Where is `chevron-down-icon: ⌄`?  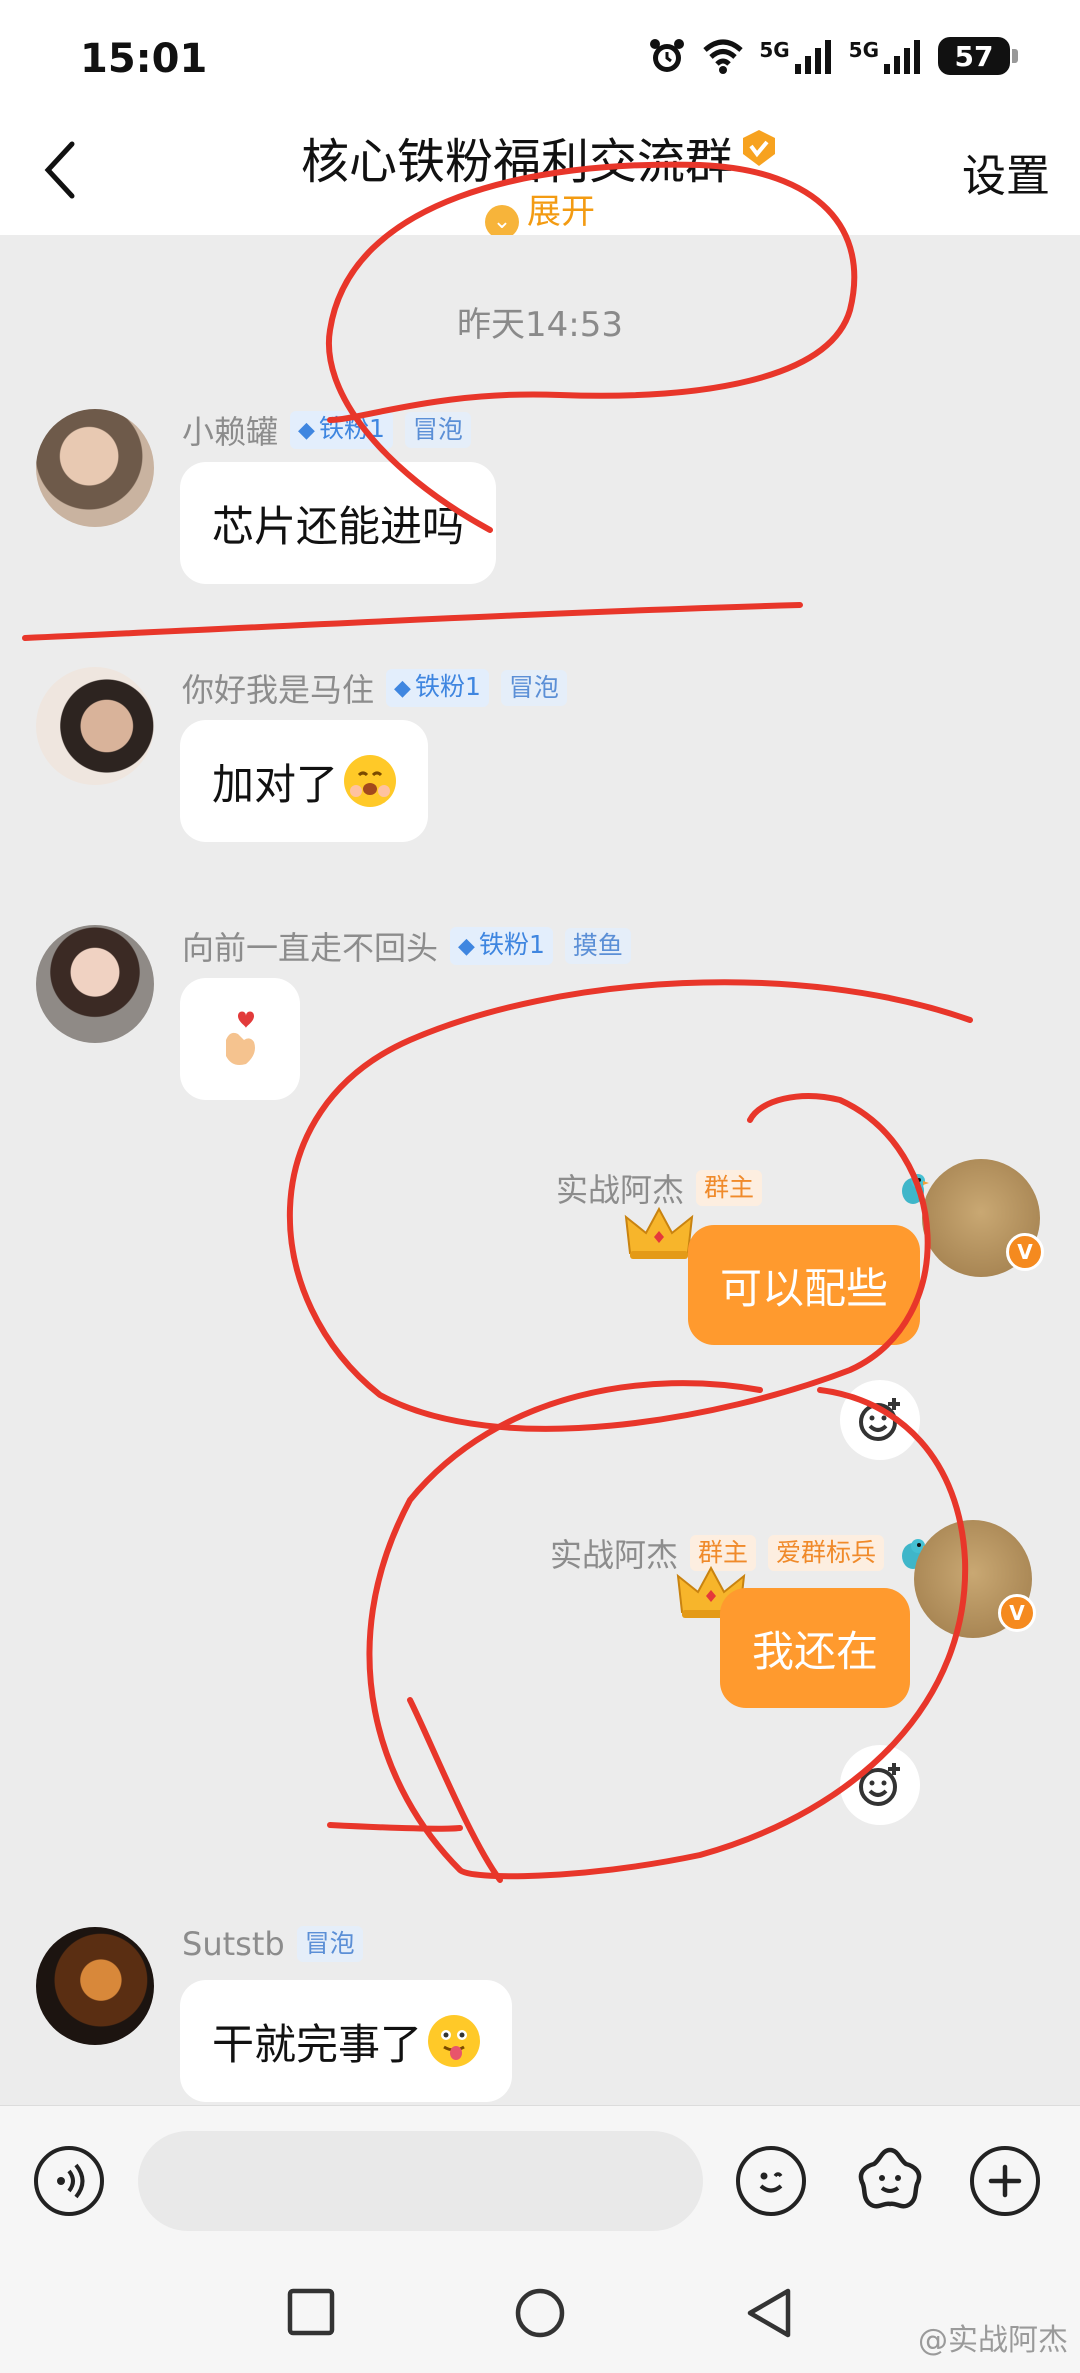
chevron-down-icon: ⌄ is located at coordinates (502, 222).